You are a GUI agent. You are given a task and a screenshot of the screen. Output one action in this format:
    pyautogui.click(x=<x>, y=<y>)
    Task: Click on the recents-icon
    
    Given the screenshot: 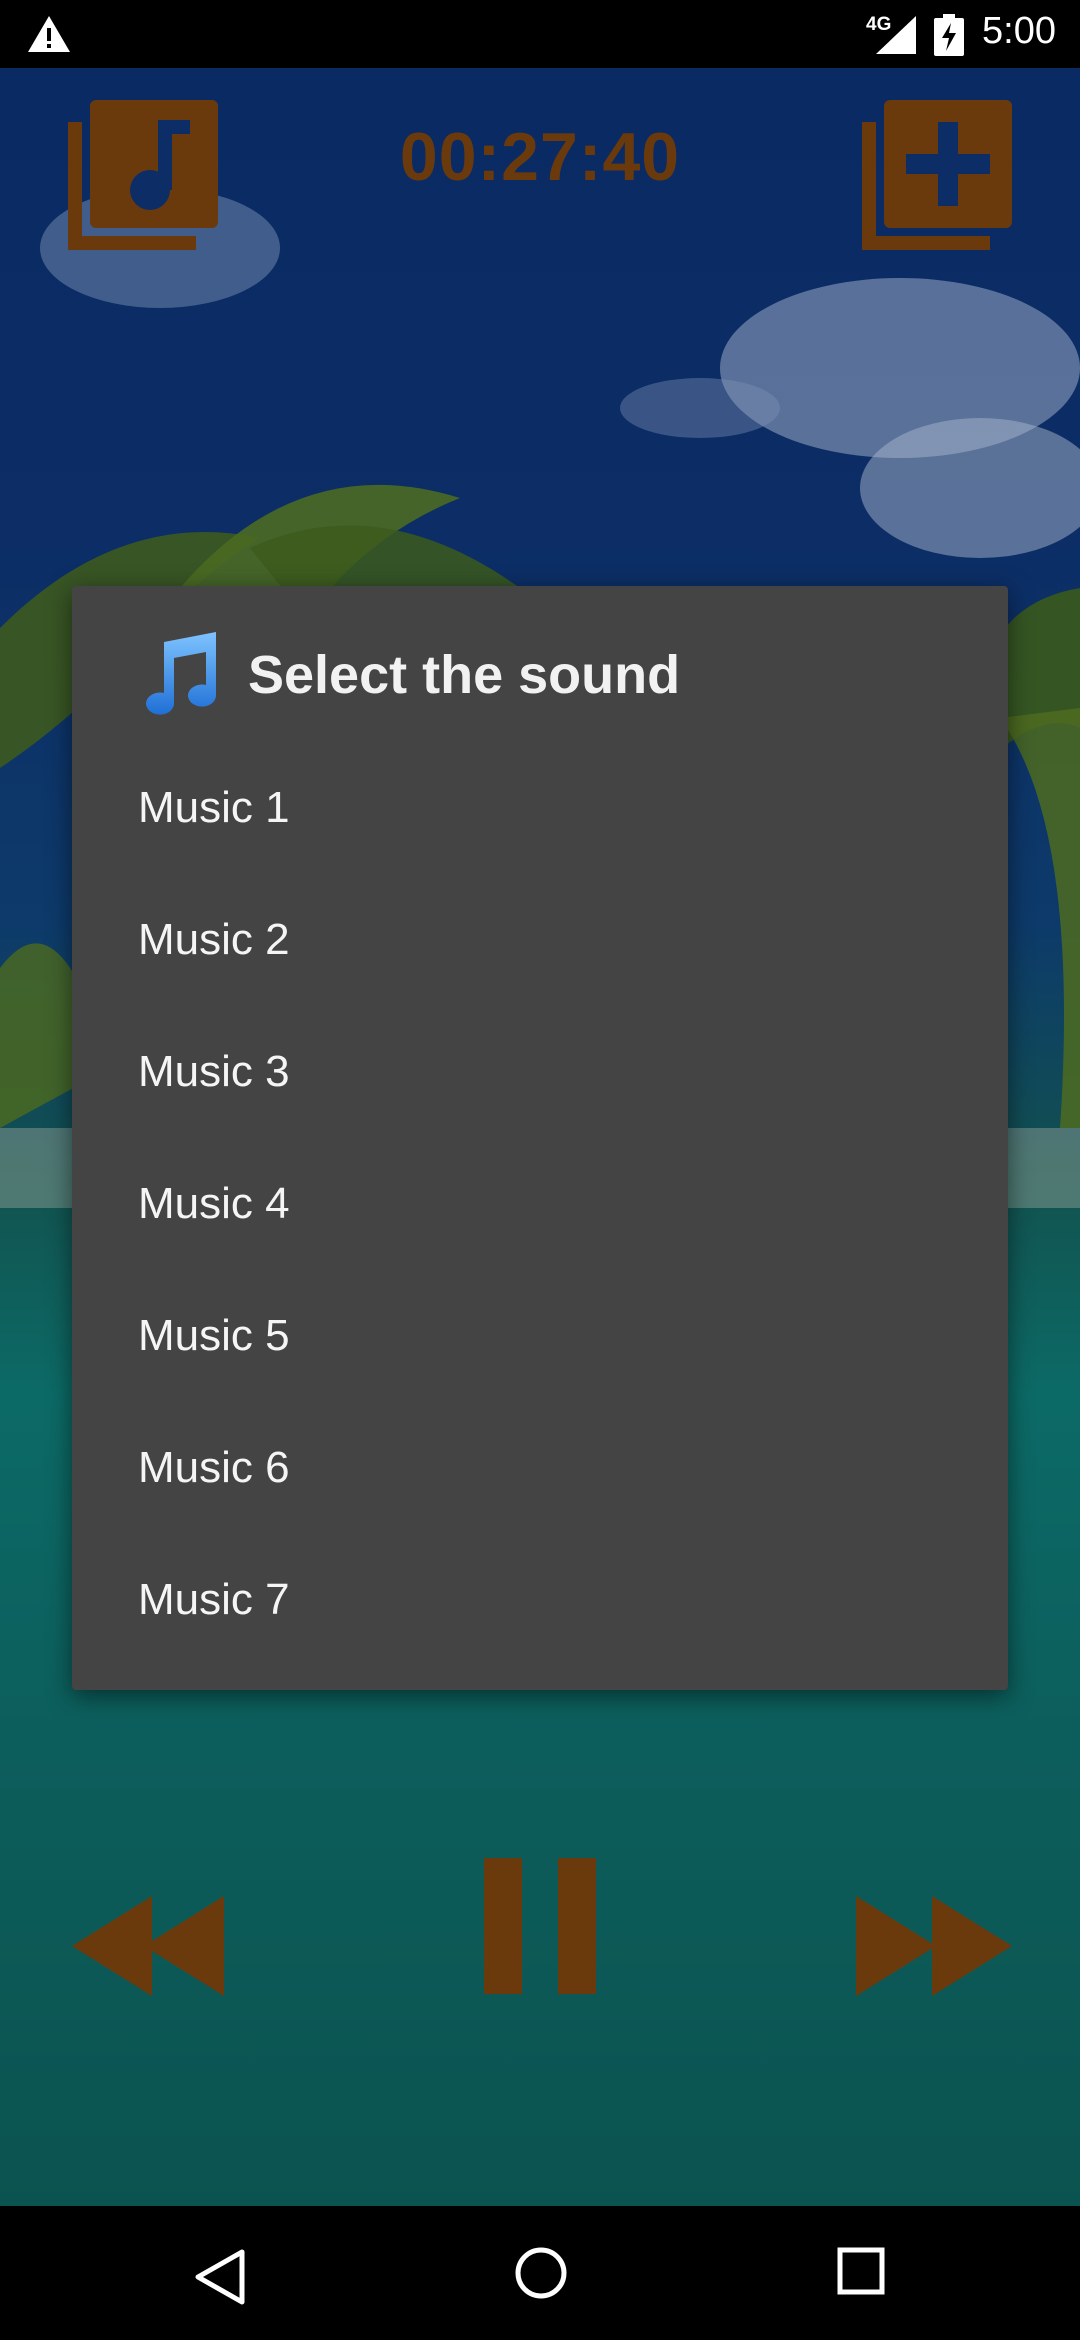 What is the action you would take?
    pyautogui.click(x=861, y=2271)
    